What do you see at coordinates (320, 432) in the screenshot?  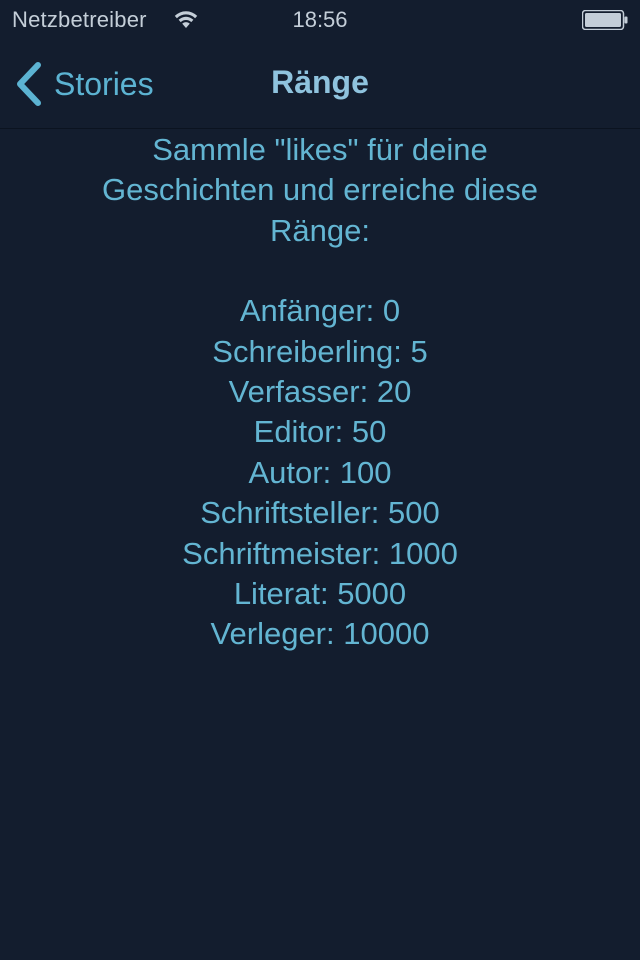 I see `rank-item: Editor: 50` at bounding box center [320, 432].